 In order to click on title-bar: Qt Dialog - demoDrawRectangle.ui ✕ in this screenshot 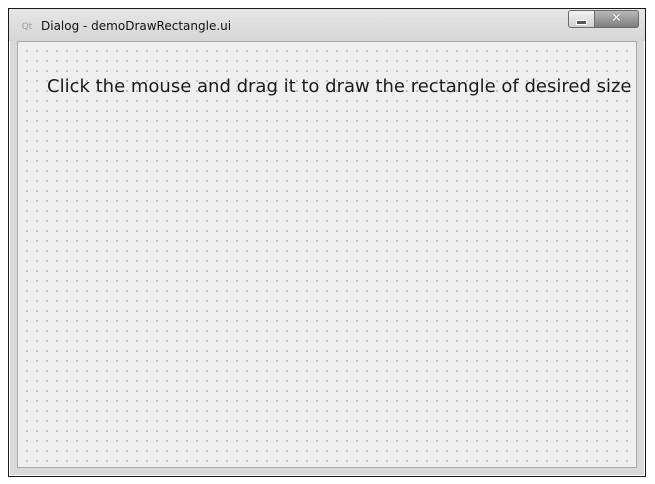, I will do `click(327, 25)`.